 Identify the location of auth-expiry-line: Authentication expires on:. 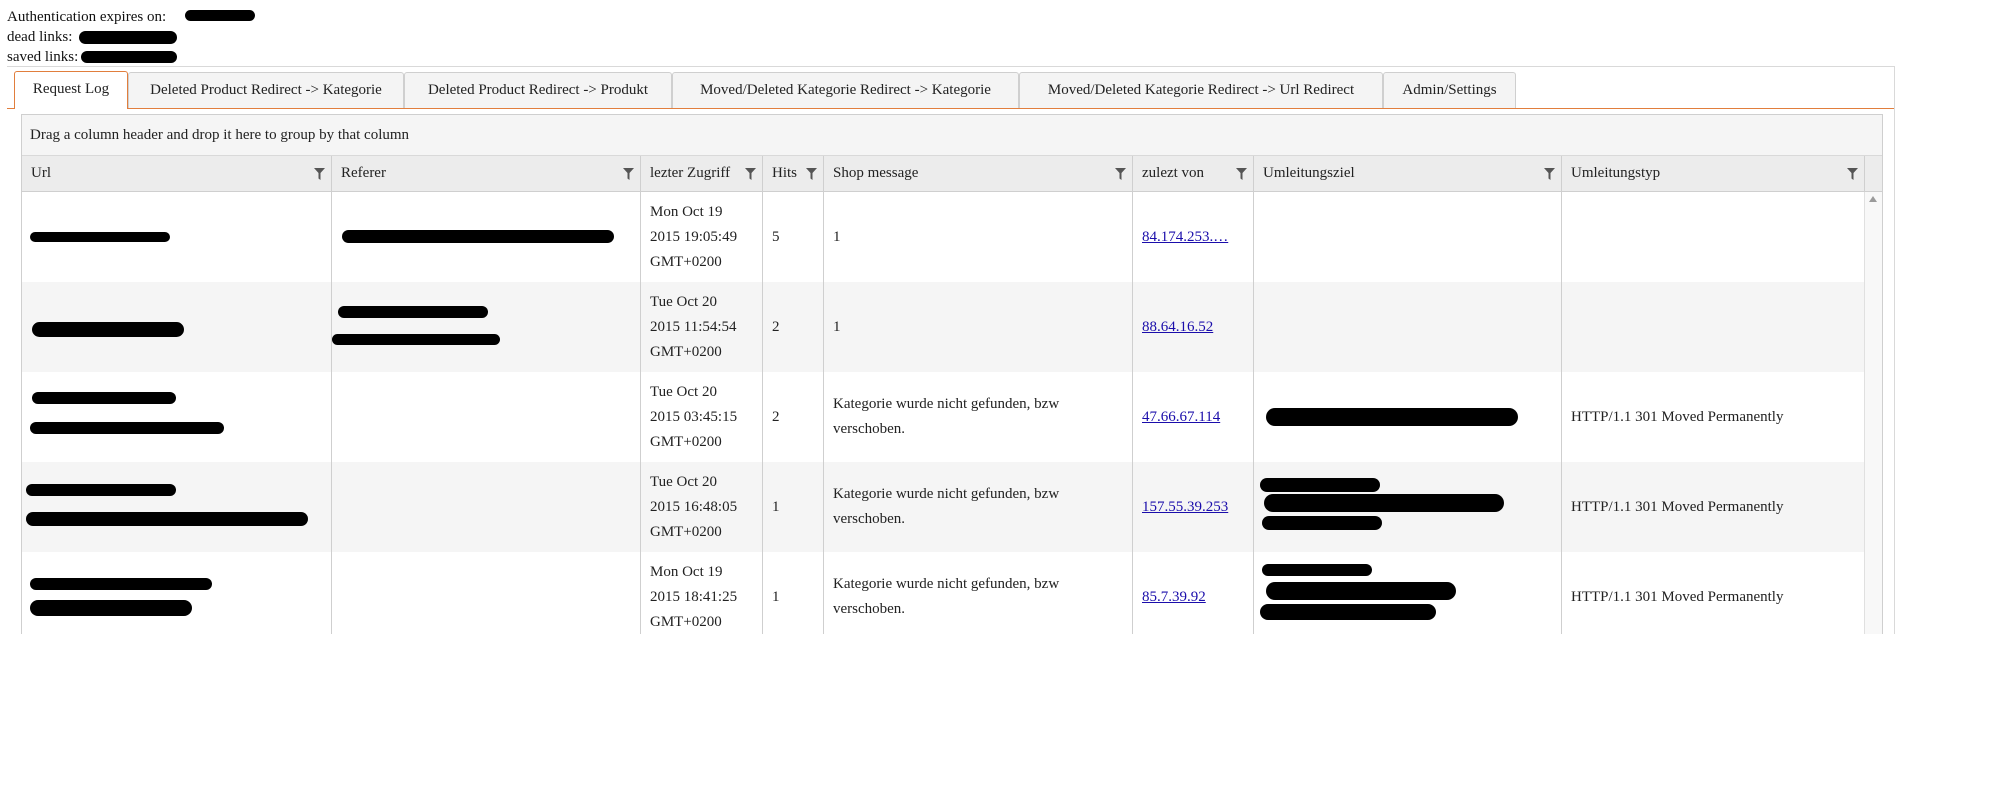
(131, 17).